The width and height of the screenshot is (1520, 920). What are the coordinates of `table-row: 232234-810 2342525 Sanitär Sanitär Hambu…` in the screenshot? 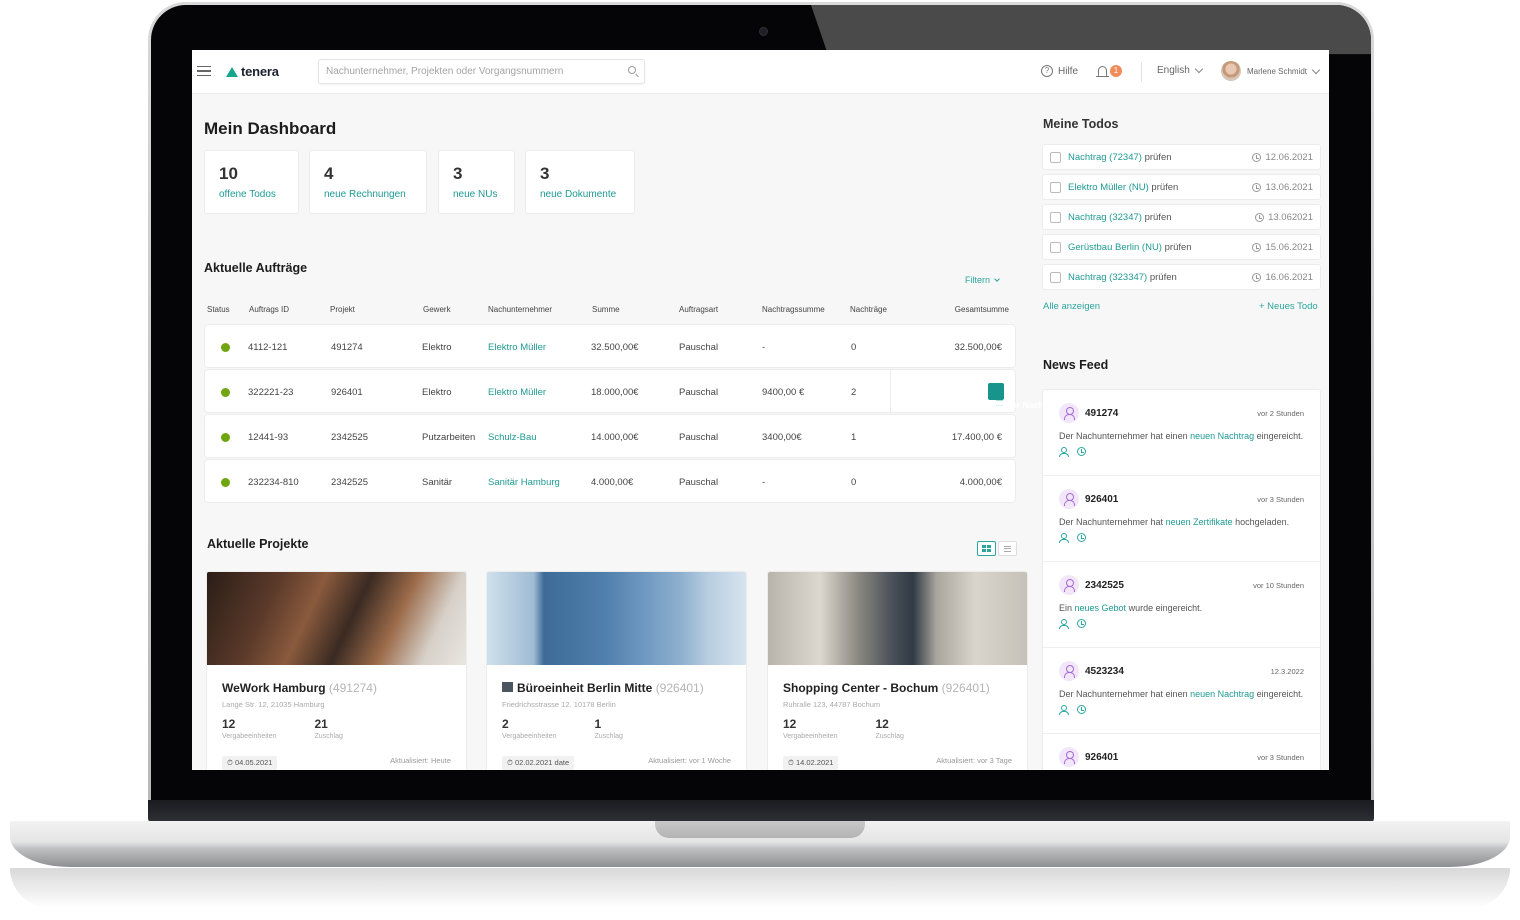 It's located at (610, 481).